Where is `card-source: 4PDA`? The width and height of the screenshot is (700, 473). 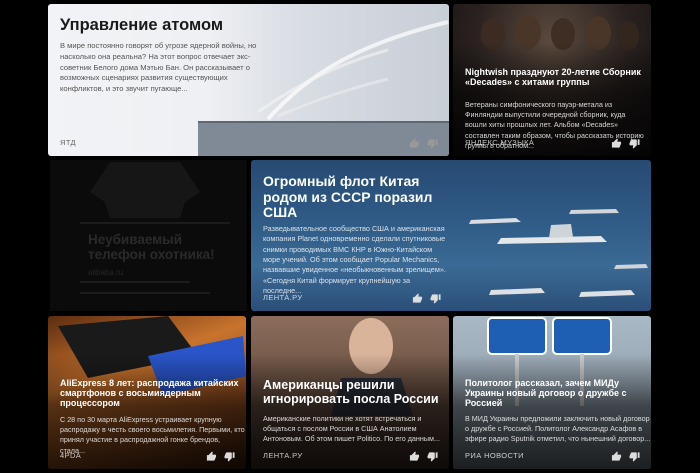 card-source: 4PDA is located at coordinates (70, 455).